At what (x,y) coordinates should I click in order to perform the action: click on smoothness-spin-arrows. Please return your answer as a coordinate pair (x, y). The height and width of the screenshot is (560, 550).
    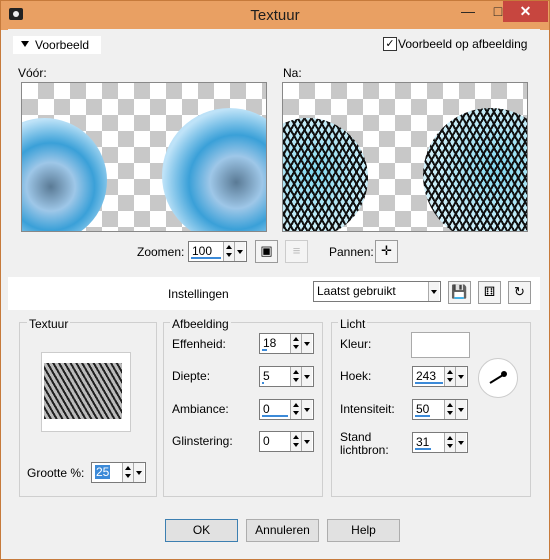
    Looking at the image, I should click on (295, 343).